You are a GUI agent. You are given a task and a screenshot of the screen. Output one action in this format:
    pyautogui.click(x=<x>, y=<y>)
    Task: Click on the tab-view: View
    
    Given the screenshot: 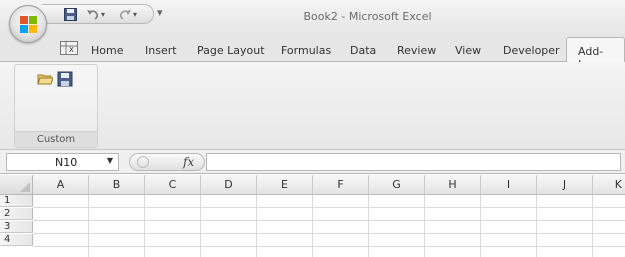 What is the action you would take?
    pyautogui.click(x=468, y=50)
    